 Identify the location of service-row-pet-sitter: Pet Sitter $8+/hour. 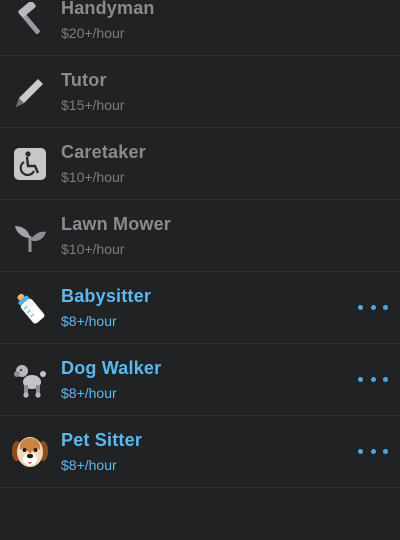
(200, 452).